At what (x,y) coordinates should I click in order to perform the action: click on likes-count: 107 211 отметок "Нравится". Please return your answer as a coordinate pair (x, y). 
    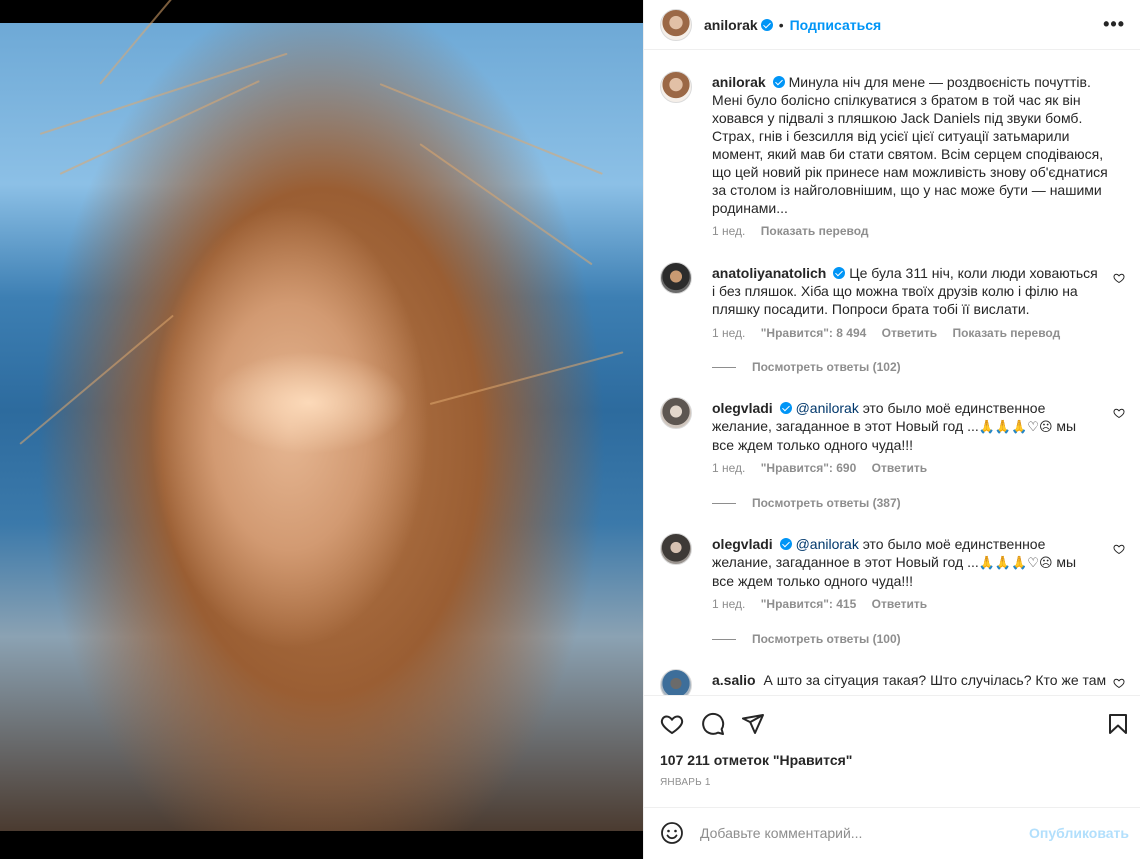
    Looking at the image, I should click on (756, 760).